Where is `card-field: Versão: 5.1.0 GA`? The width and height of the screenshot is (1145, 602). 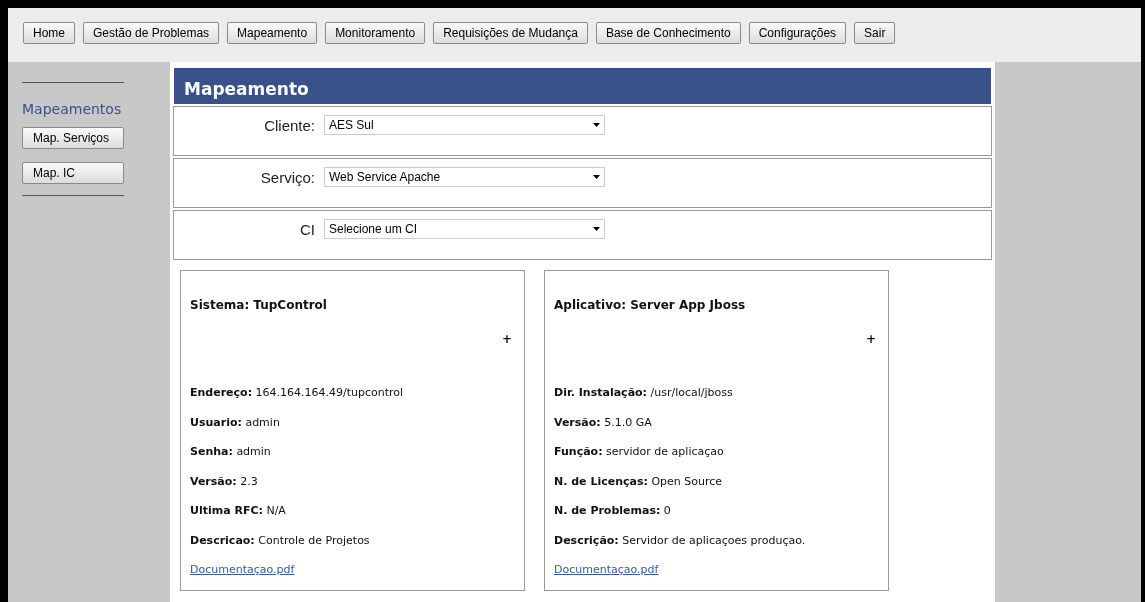 card-field: Versão: 5.1.0 GA is located at coordinates (603, 422).